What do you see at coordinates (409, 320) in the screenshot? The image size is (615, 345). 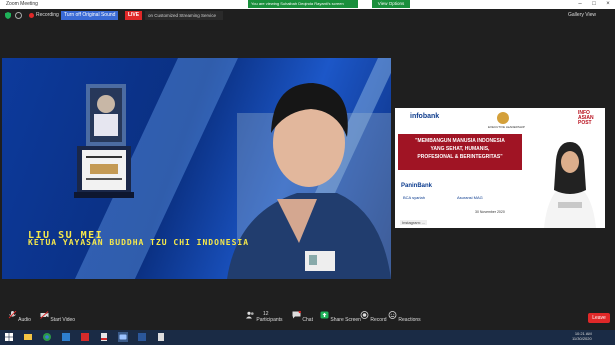 I see `reactions-label: Reactions` at bounding box center [409, 320].